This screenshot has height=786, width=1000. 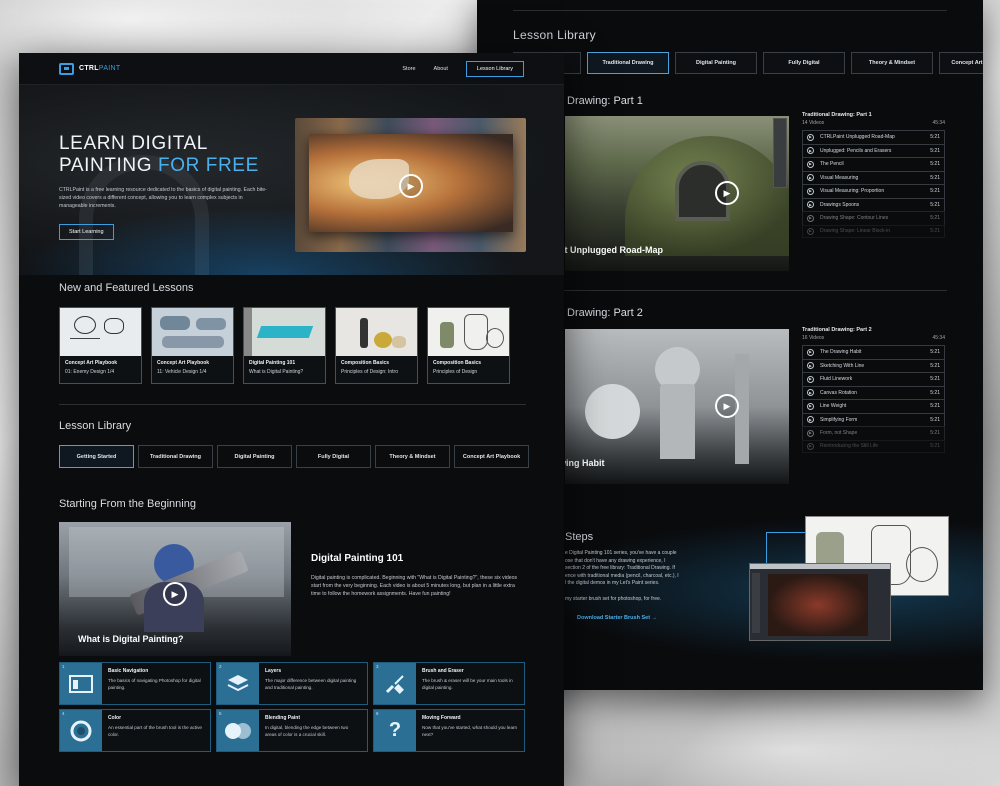 What do you see at coordinates (457, 363) in the screenshot?
I see `card-category: Composition Basics` at bounding box center [457, 363].